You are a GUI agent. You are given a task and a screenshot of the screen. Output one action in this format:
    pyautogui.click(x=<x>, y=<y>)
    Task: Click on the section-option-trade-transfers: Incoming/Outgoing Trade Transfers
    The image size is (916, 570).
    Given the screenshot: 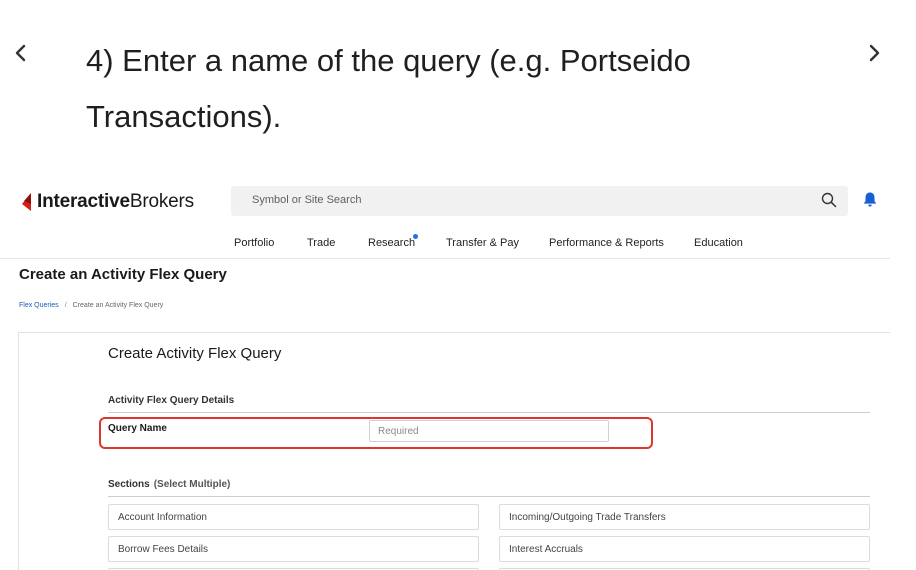 What is the action you would take?
    pyautogui.click(x=684, y=517)
    